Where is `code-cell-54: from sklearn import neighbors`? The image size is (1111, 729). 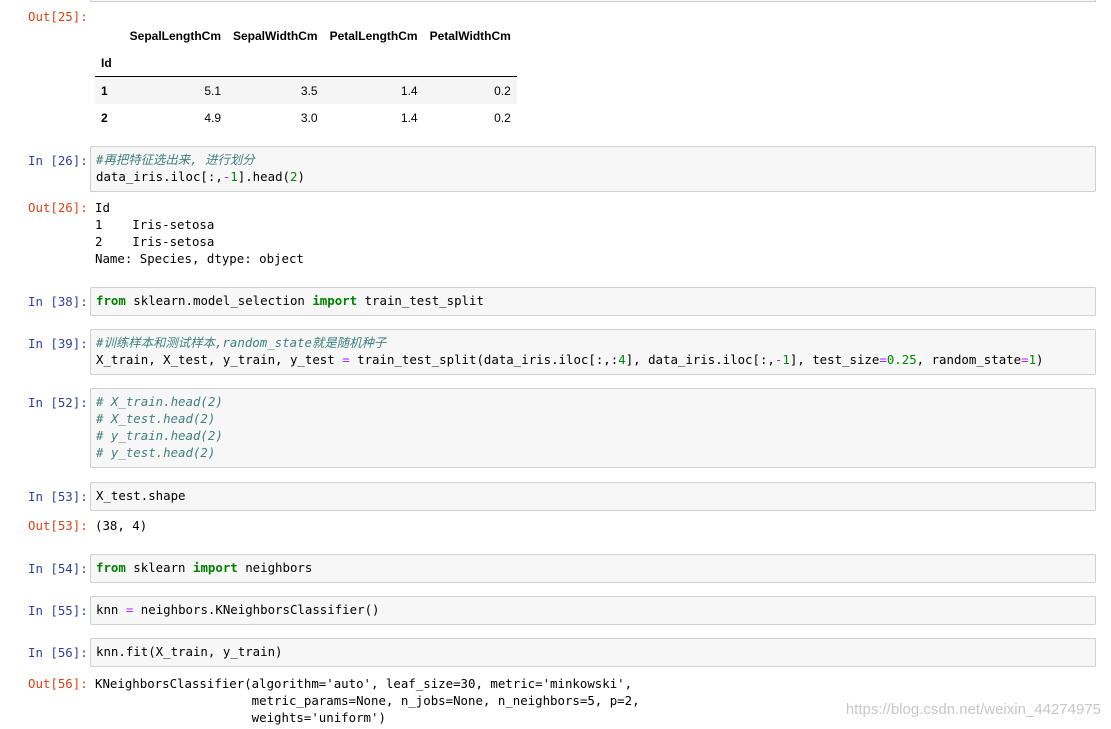 code-cell-54: from sklearn import neighbors is located at coordinates (593, 568).